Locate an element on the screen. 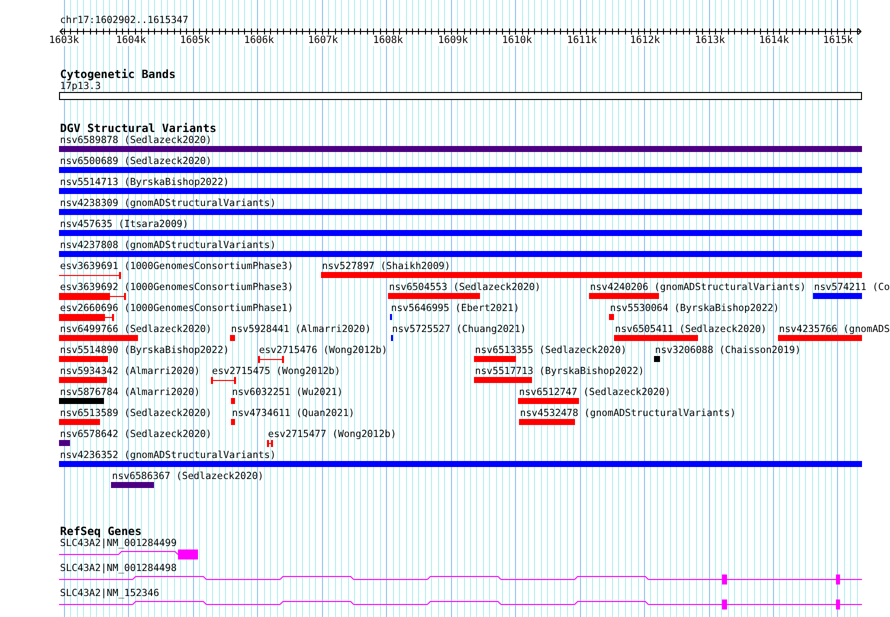 The image size is (890, 617). tick-label: 1607k is located at coordinates (323, 40).